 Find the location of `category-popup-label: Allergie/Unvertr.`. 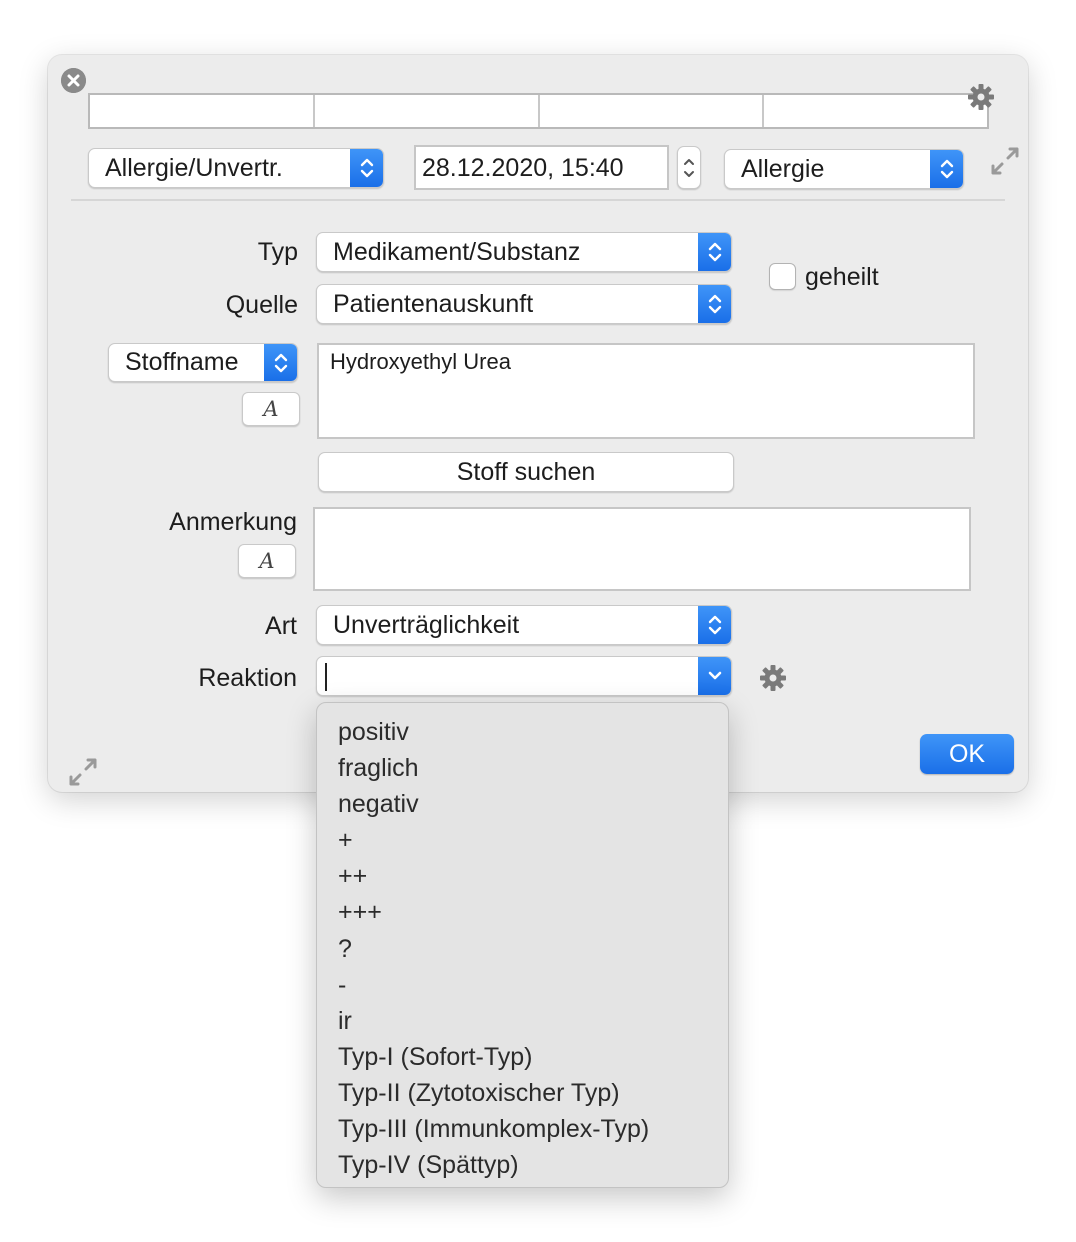

category-popup-label: Allergie/Unvertr. is located at coordinates (194, 167).